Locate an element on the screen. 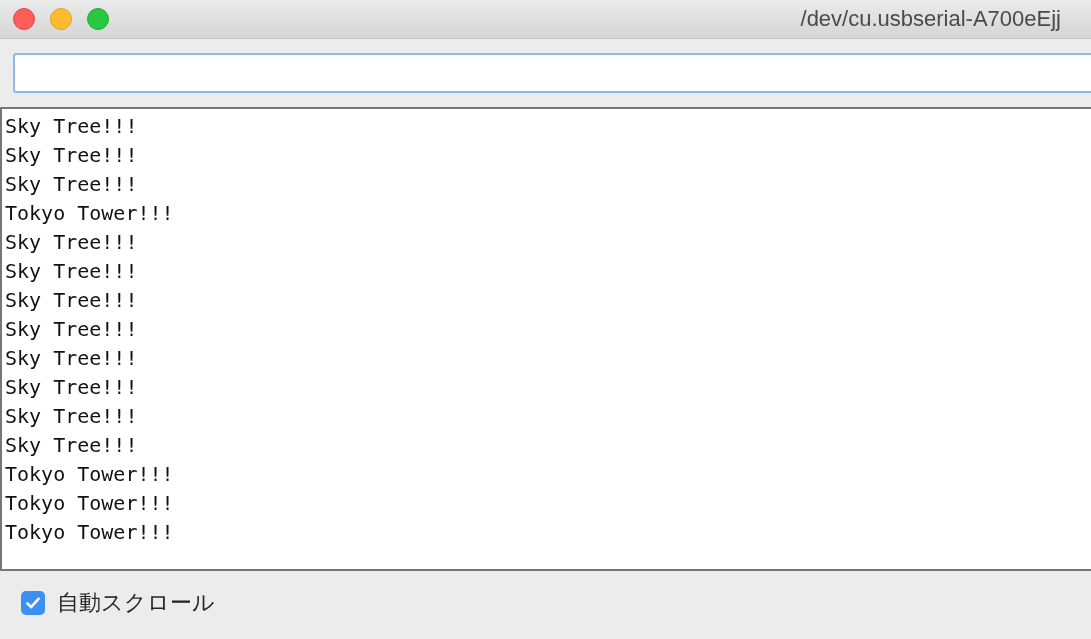 This screenshot has width=1091, height=639. maximize-icon is located at coordinates (98, 19).